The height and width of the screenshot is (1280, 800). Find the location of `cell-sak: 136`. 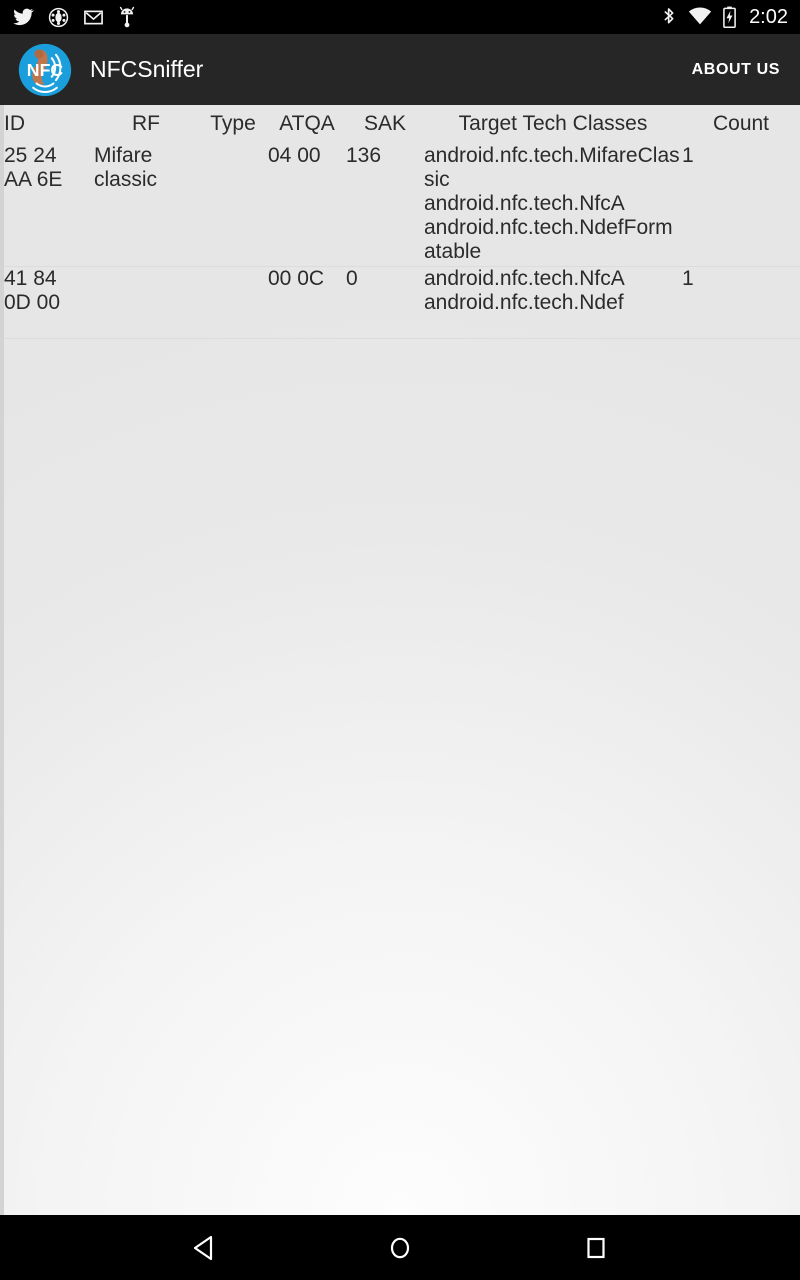

cell-sak: 136 is located at coordinates (385, 205).